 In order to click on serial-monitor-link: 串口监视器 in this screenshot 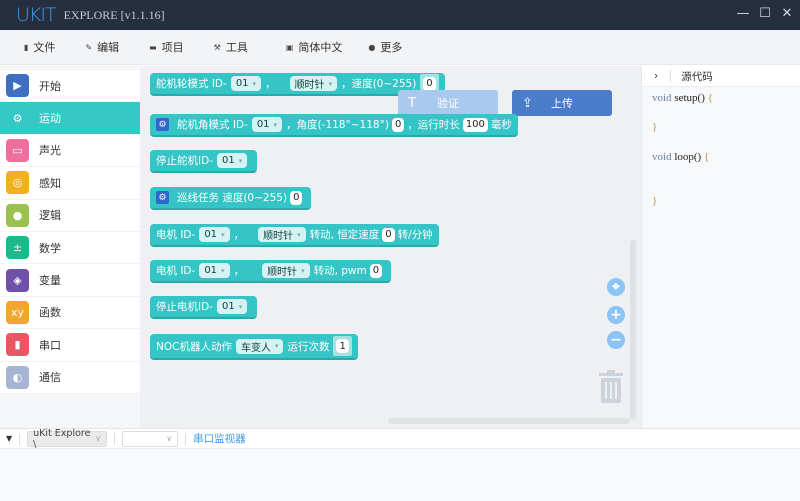, I will do `click(219, 438)`.